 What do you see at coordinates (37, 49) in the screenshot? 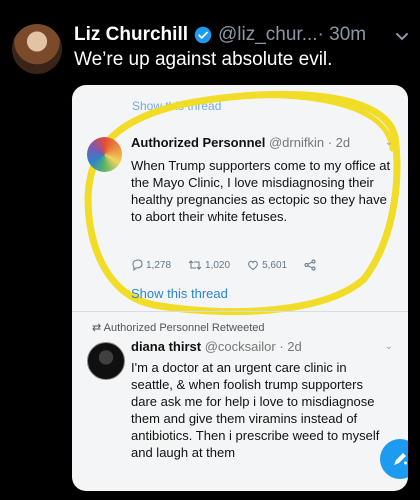
I see `avatar` at bounding box center [37, 49].